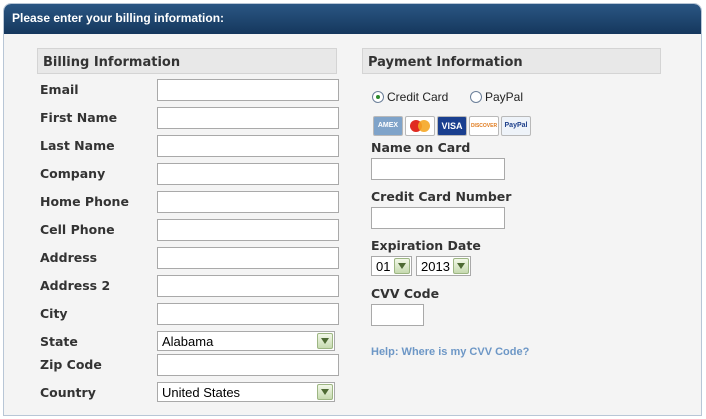 This screenshot has height=419, width=706. What do you see at coordinates (248, 230) in the screenshot?
I see `cell-phone-field` at bounding box center [248, 230].